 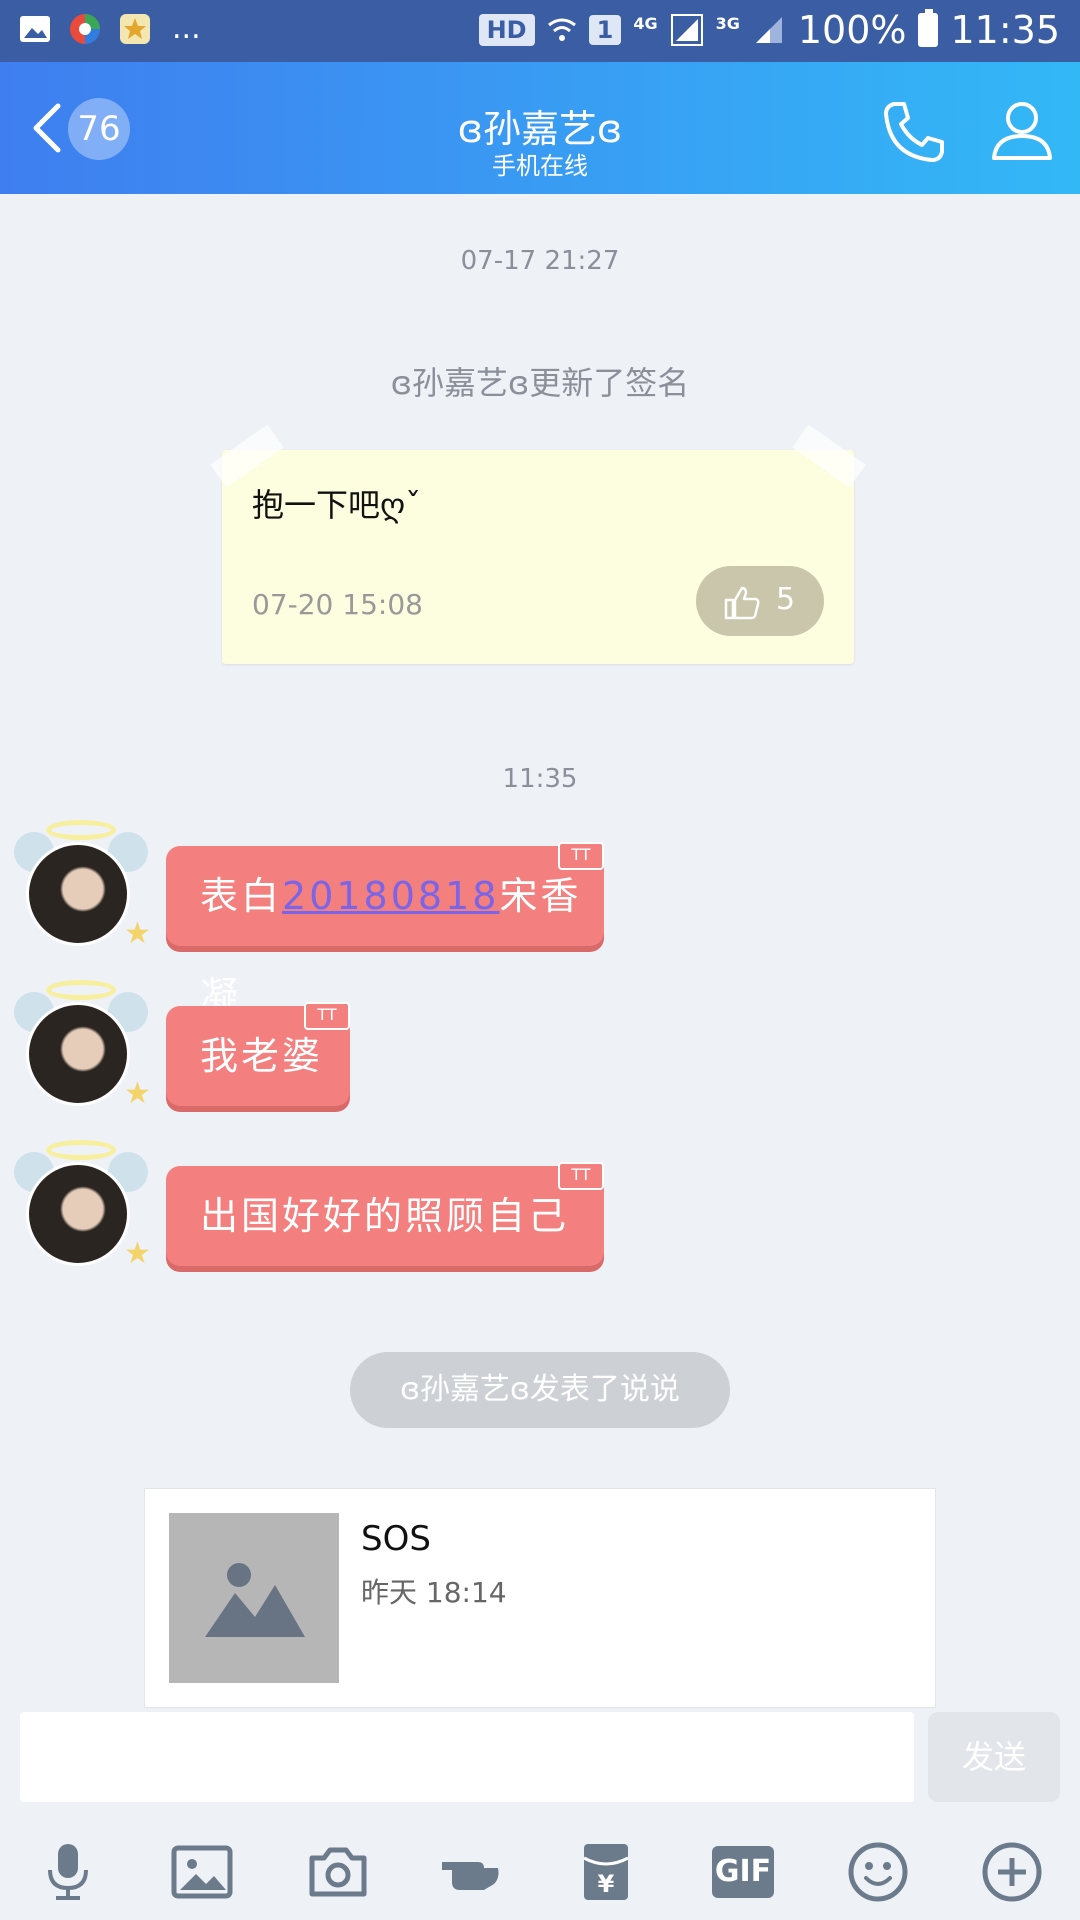 I want to click on plus-circle-icon, so click(x=1012, y=1872).